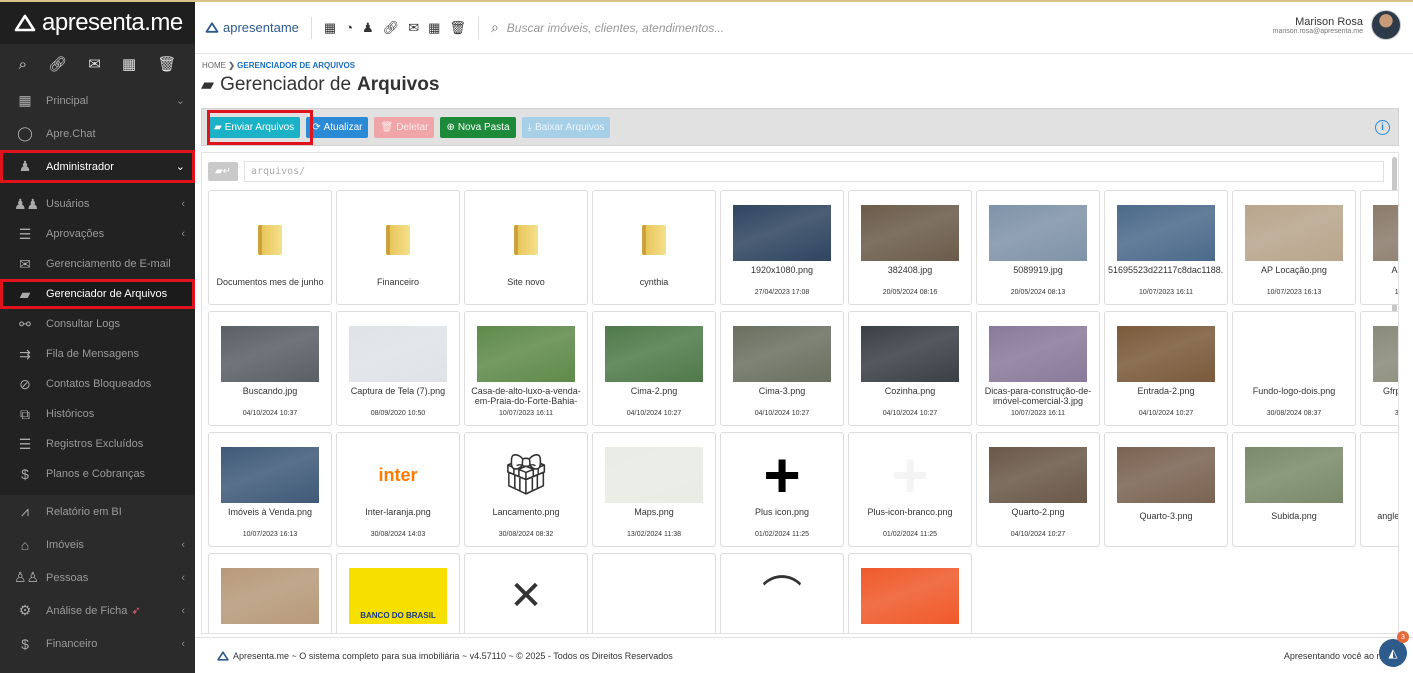  I want to click on sidebar-item-bloqueados: ⊘ Contatos Bloqueados, so click(97, 384).